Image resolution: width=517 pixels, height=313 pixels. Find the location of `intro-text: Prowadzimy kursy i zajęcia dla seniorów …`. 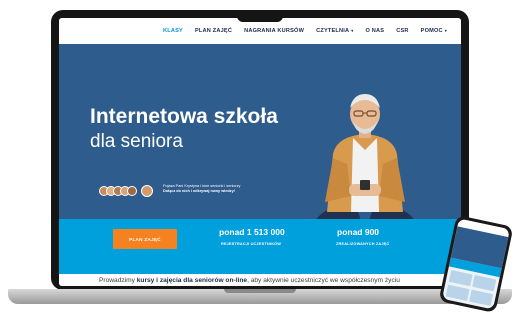

intro-text: Prowadzimy kursy i zajęcia dla seniorów … is located at coordinates (249, 280).